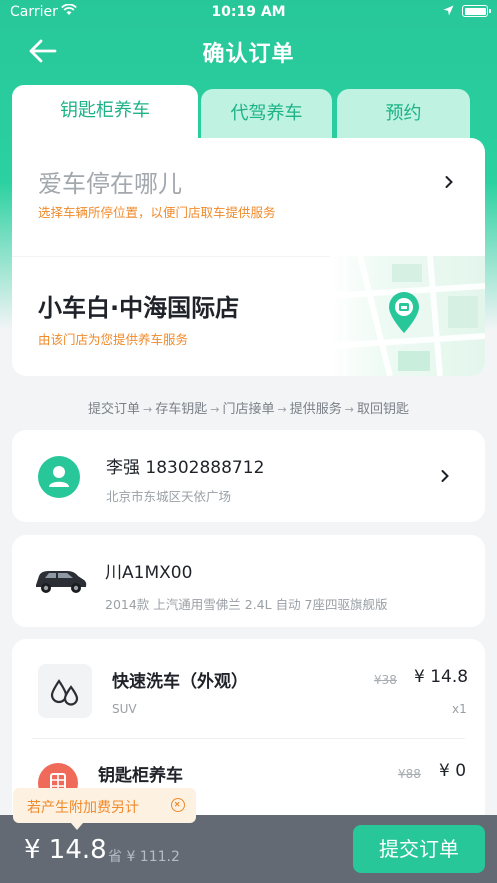 The height and width of the screenshot is (883, 497). I want to click on tab-key-locker-service: 钥匙柜养车, so click(105, 115).